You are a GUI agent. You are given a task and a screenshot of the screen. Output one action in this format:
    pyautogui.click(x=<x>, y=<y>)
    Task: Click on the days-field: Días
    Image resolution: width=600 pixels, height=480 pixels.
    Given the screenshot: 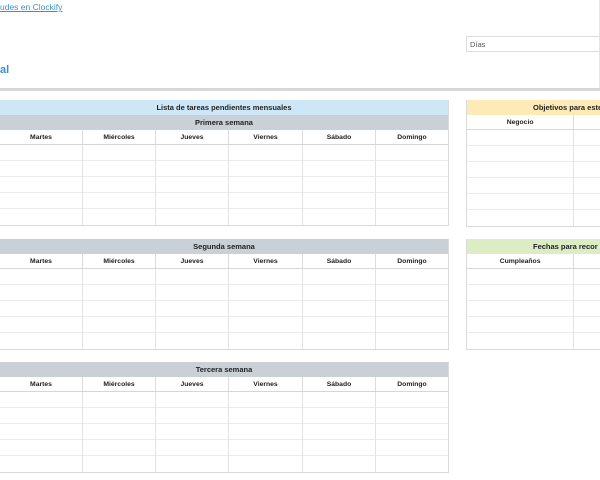 What is the action you would take?
    pyautogui.click(x=533, y=44)
    